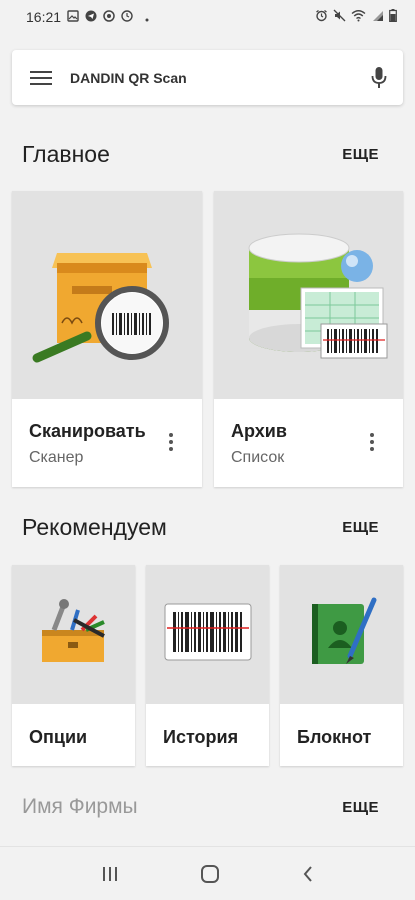  I want to click on card-notebook: Блокнот, so click(341, 665).